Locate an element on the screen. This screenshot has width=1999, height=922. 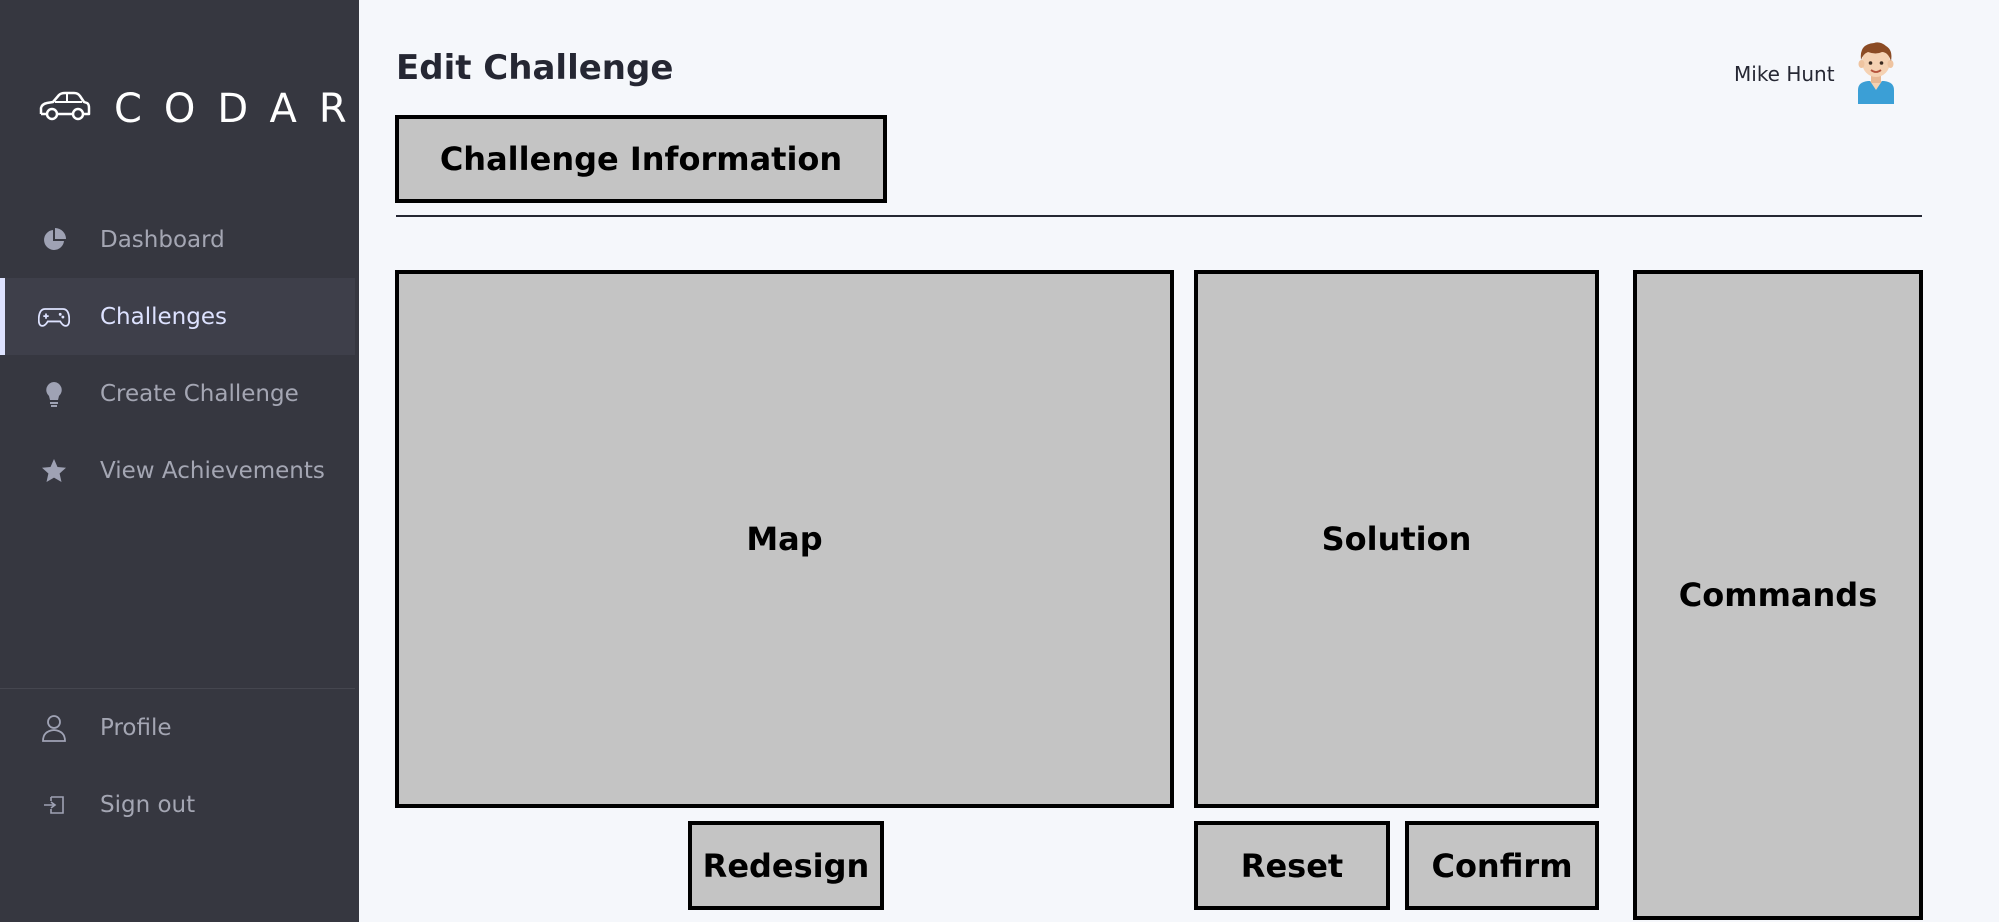
reset-label: Reset is located at coordinates (1292, 865).